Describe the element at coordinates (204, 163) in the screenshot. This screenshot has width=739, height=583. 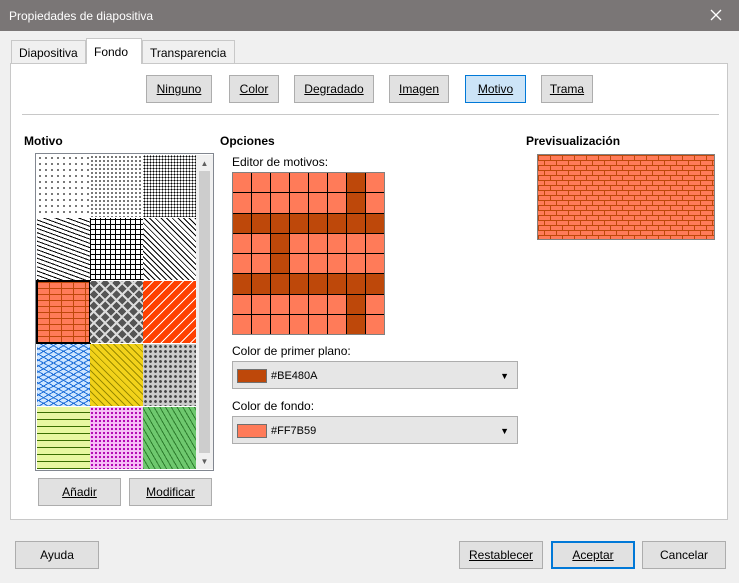
I see `scroll-up-icon: ▲` at that location.